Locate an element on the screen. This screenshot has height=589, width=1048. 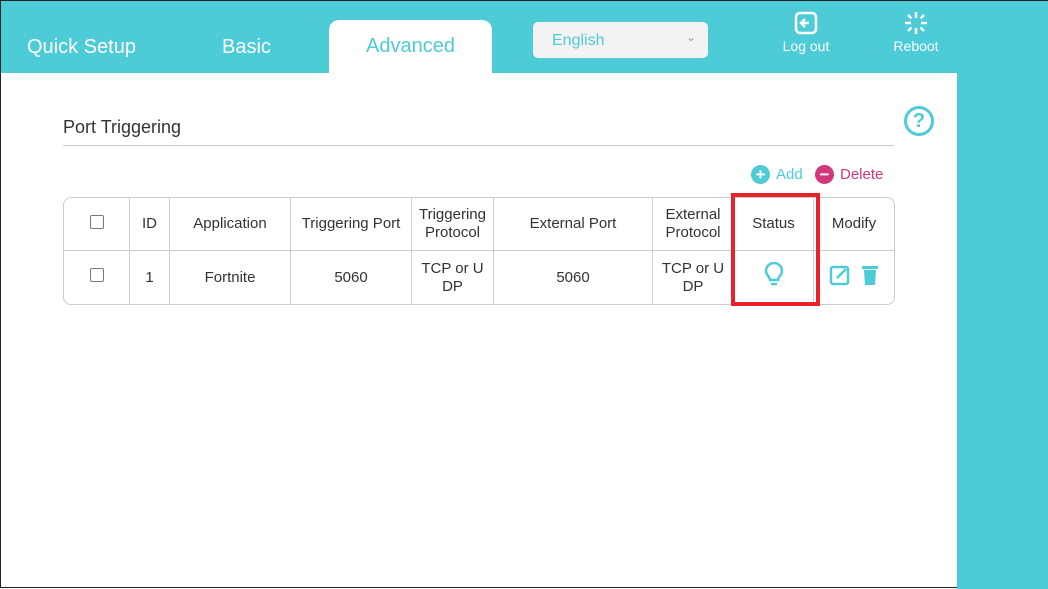
logout-button: Log out is located at coordinates (806, 32).